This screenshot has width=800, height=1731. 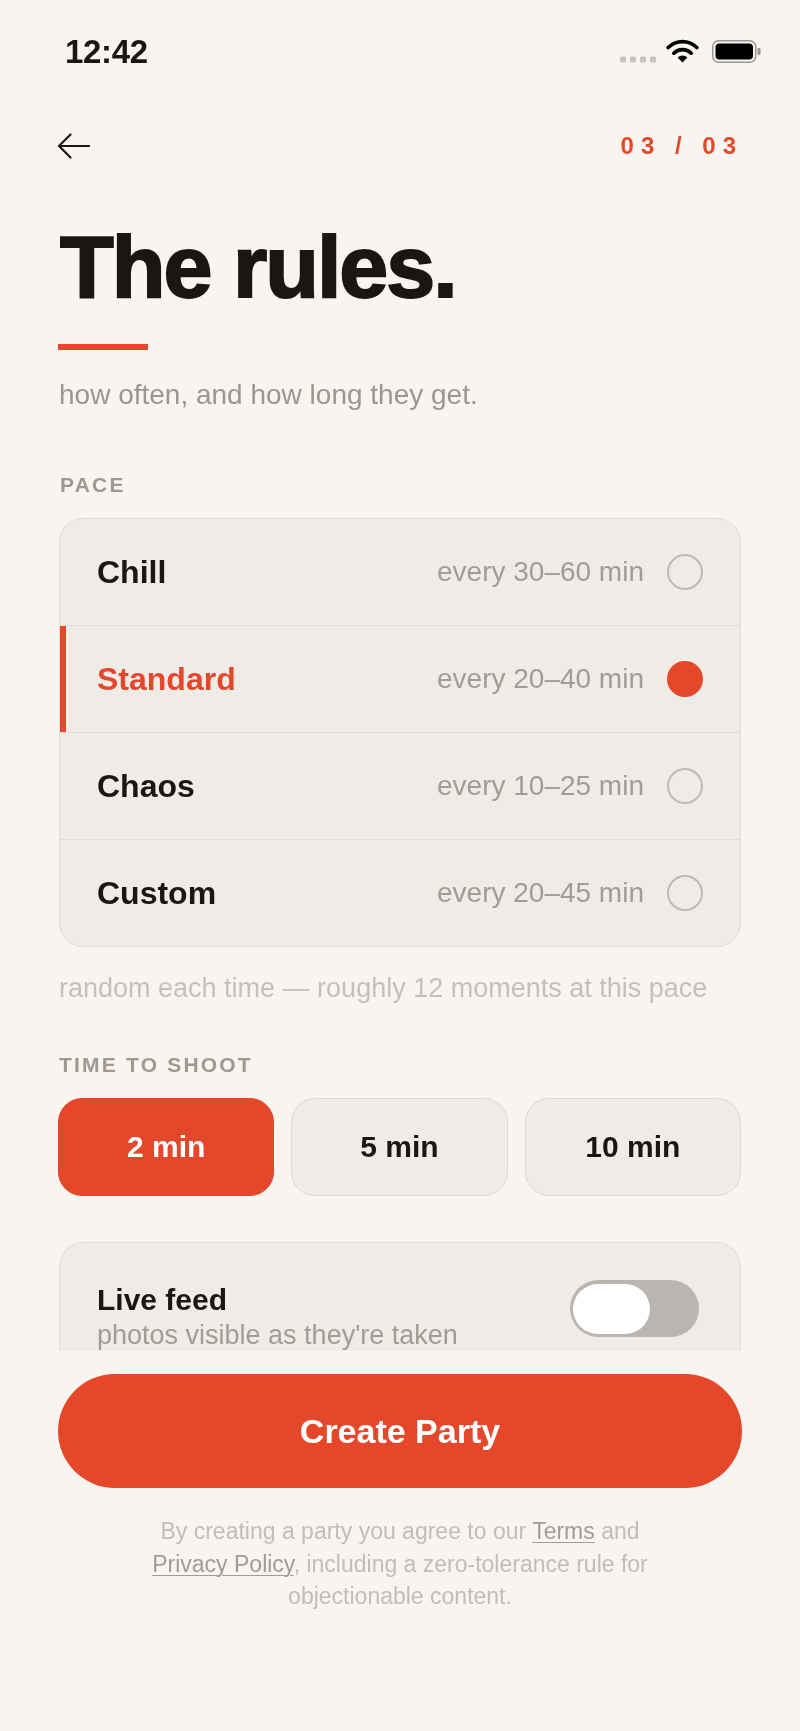 I want to click on option-range: every 20–40 min, so click(x=540, y=679).